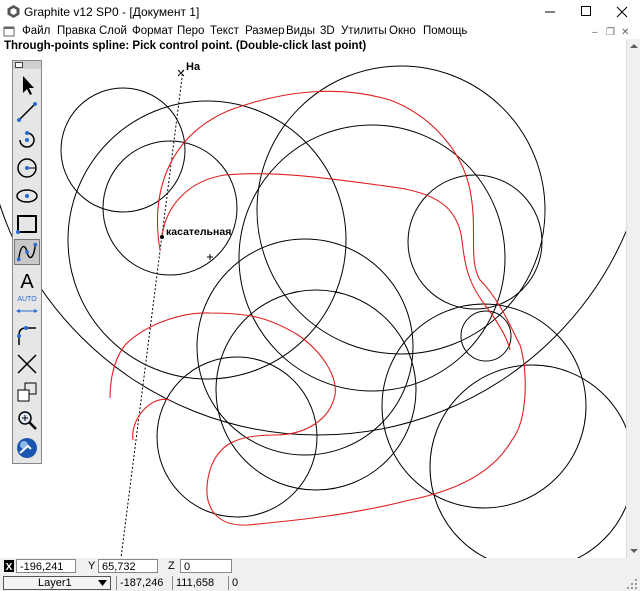  What do you see at coordinates (27, 311) in the screenshot?
I see `dimension-arrows-icon` at bounding box center [27, 311].